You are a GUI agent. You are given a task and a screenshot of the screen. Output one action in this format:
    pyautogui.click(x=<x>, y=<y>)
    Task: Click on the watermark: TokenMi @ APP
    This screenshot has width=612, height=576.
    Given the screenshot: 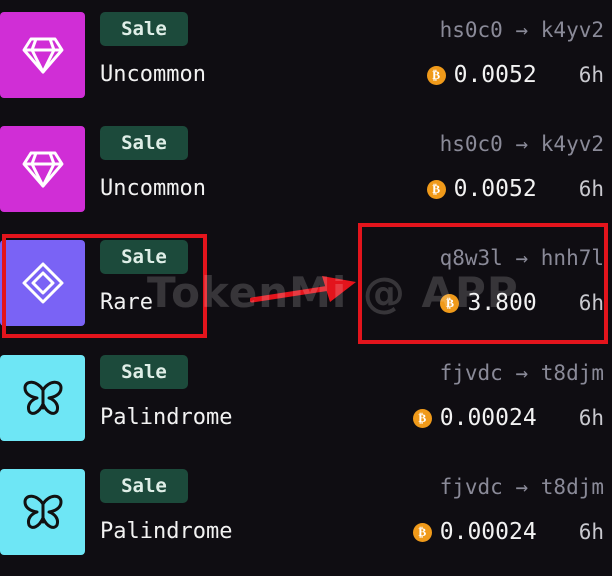 What is the action you would take?
    pyautogui.click(x=333, y=292)
    